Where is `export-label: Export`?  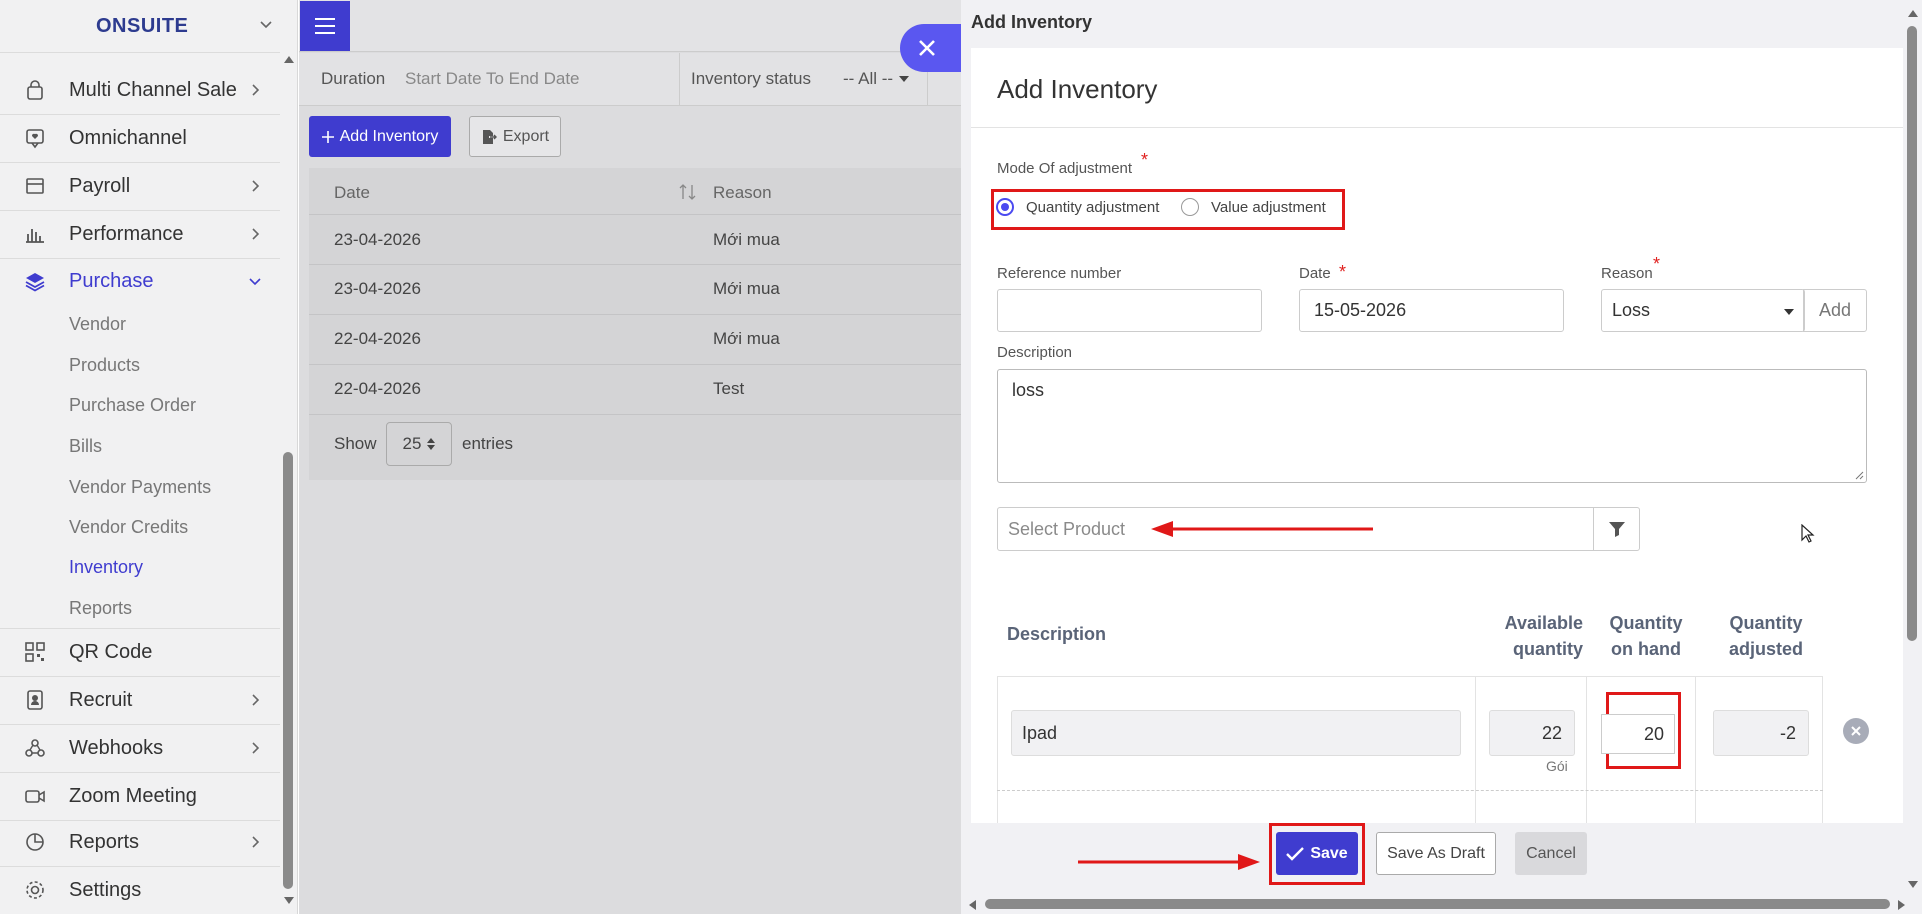
export-label: Export is located at coordinates (526, 136).